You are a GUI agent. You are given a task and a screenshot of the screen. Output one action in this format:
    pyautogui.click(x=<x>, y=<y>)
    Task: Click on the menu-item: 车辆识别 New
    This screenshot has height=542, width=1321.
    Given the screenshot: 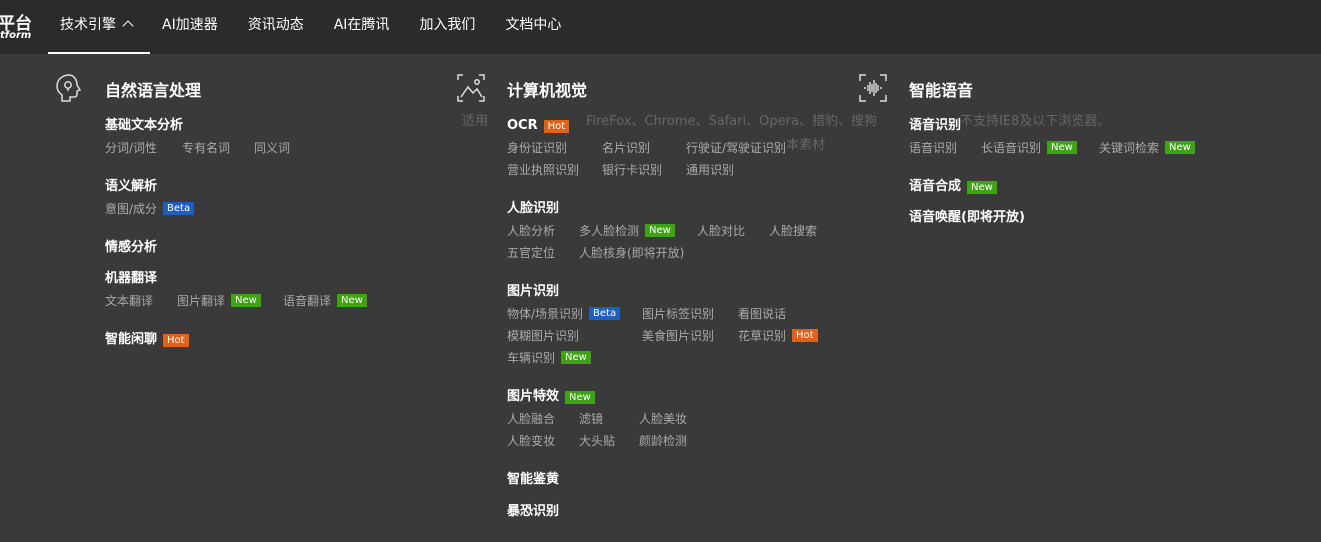 What is the action you would take?
    pyautogui.click(x=549, y=357)
    